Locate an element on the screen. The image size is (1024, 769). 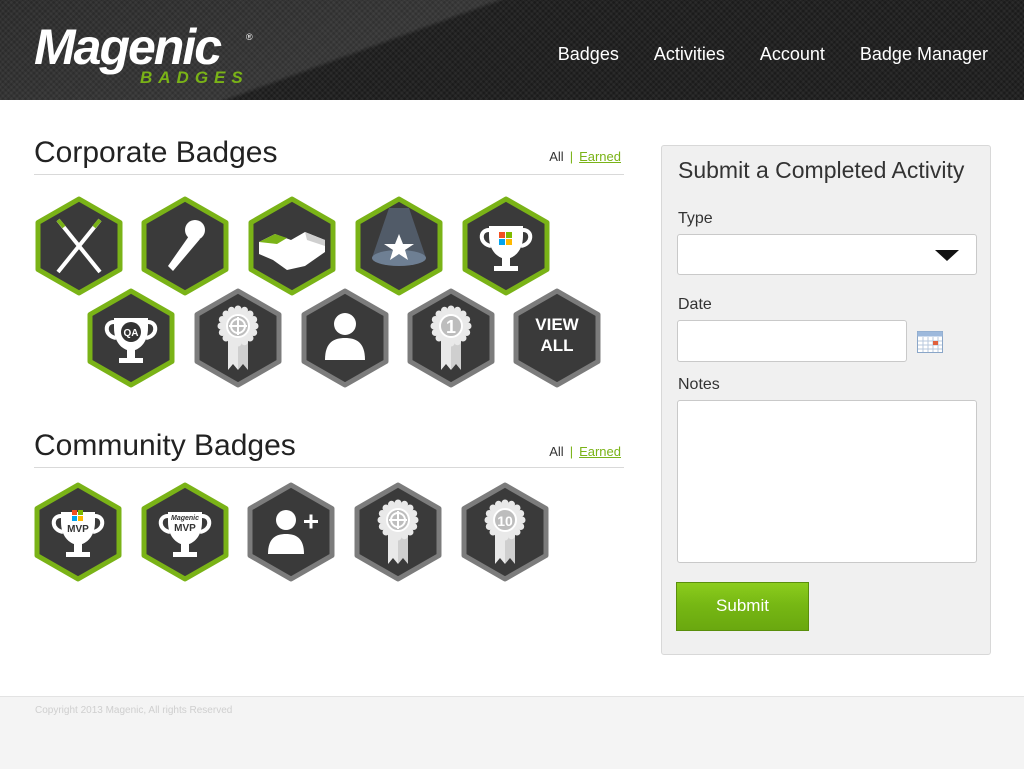
community-divider is located at coordinates (329, 467).